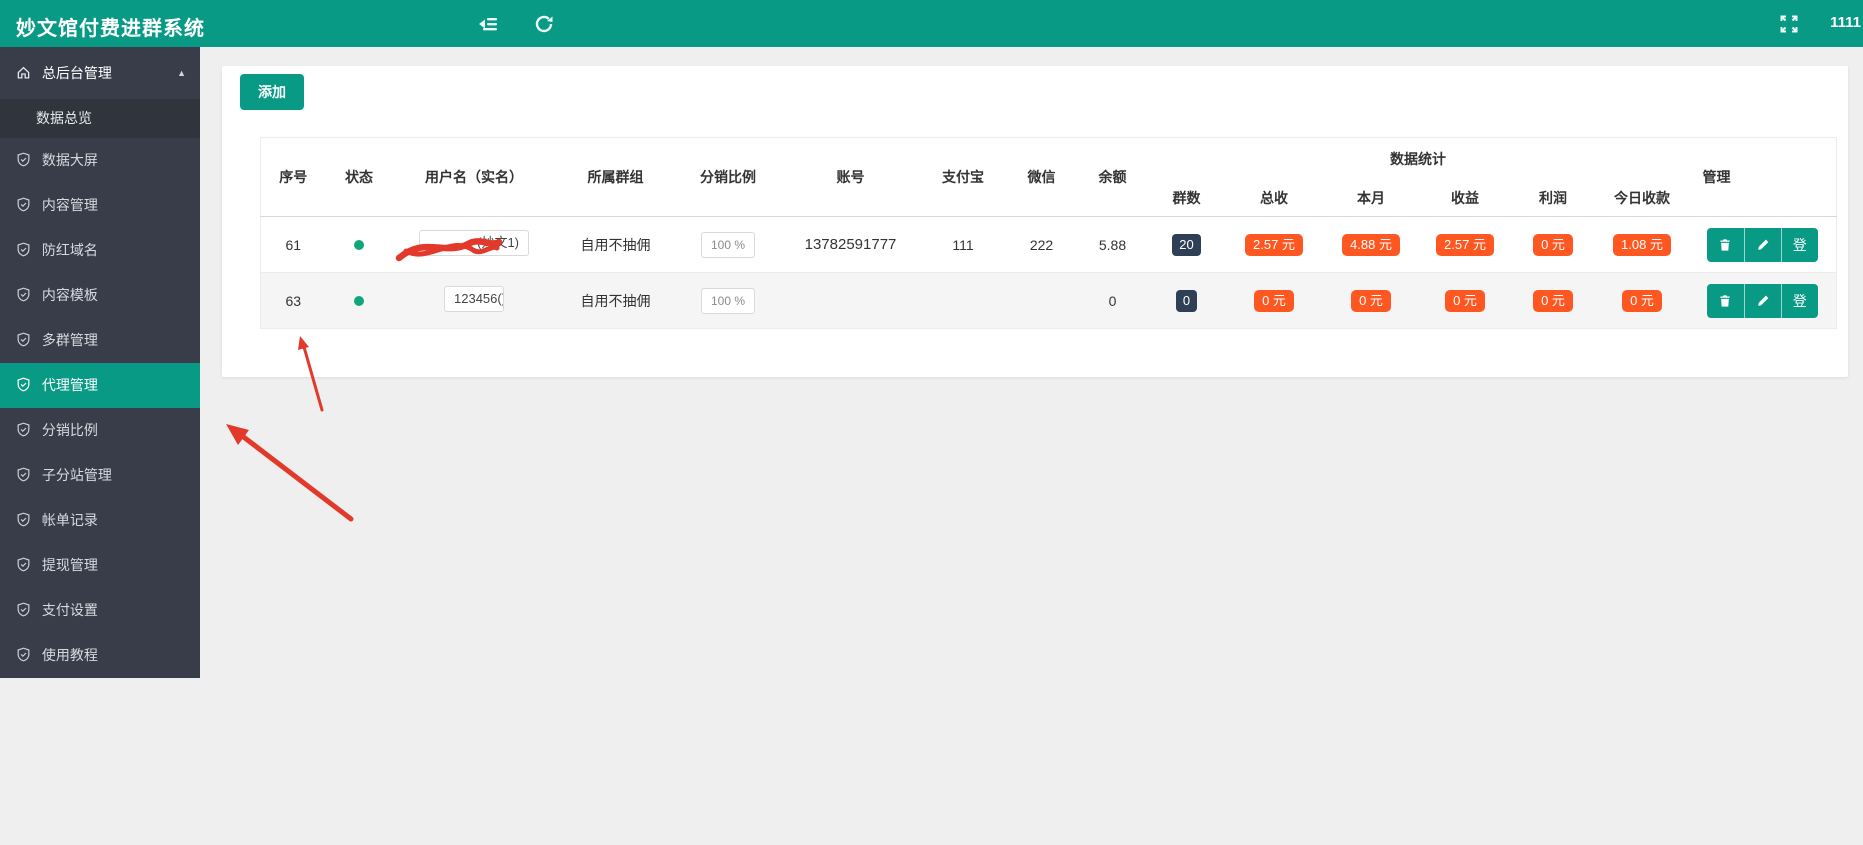 This screenshot has height=845, width=1863. What do you see at coordinates (100, 160) in the screenshot?
I see `sidebar-item-link: 数据大屏` at bounding box center [100, 160].